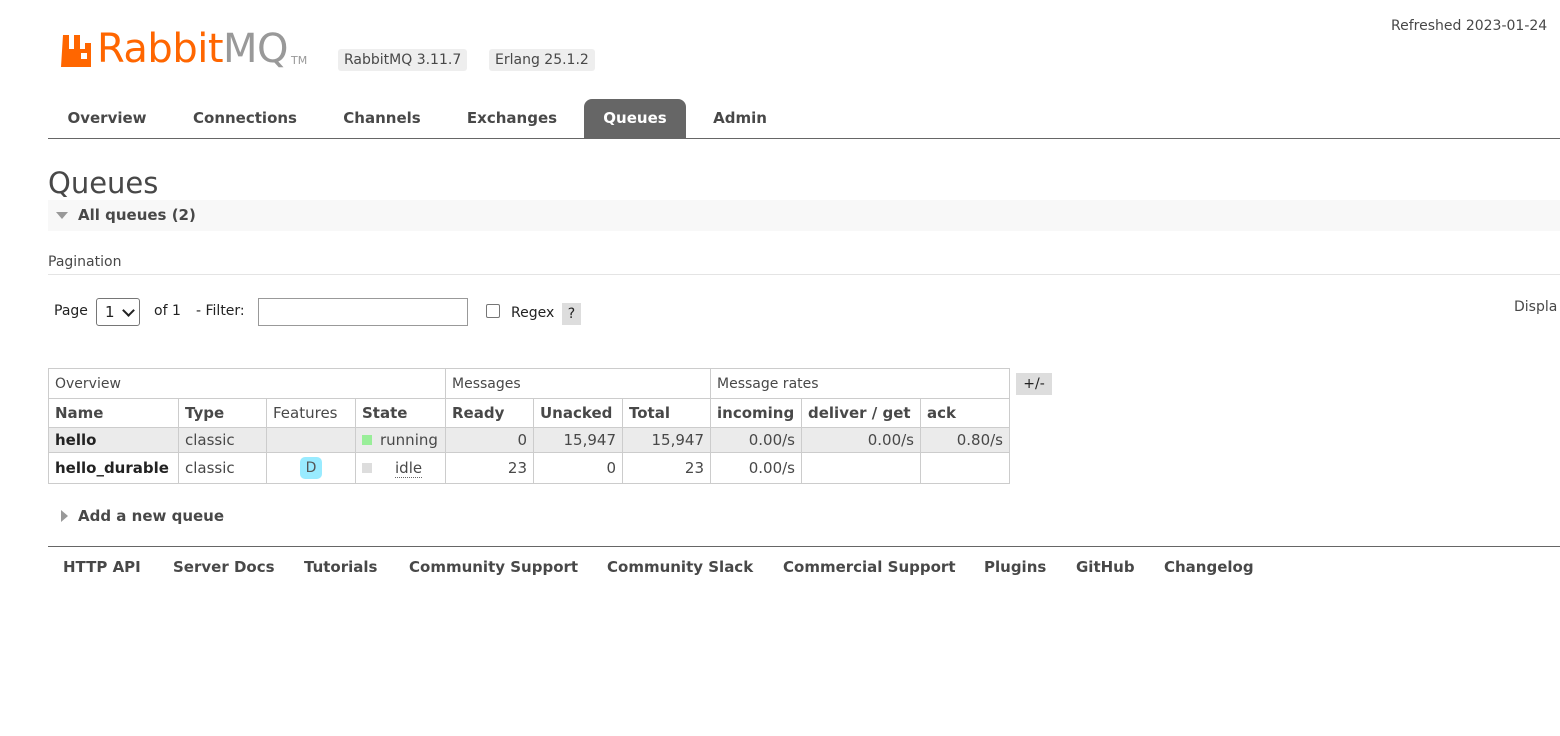  I want to click on state-label: running, so click(409, 440).